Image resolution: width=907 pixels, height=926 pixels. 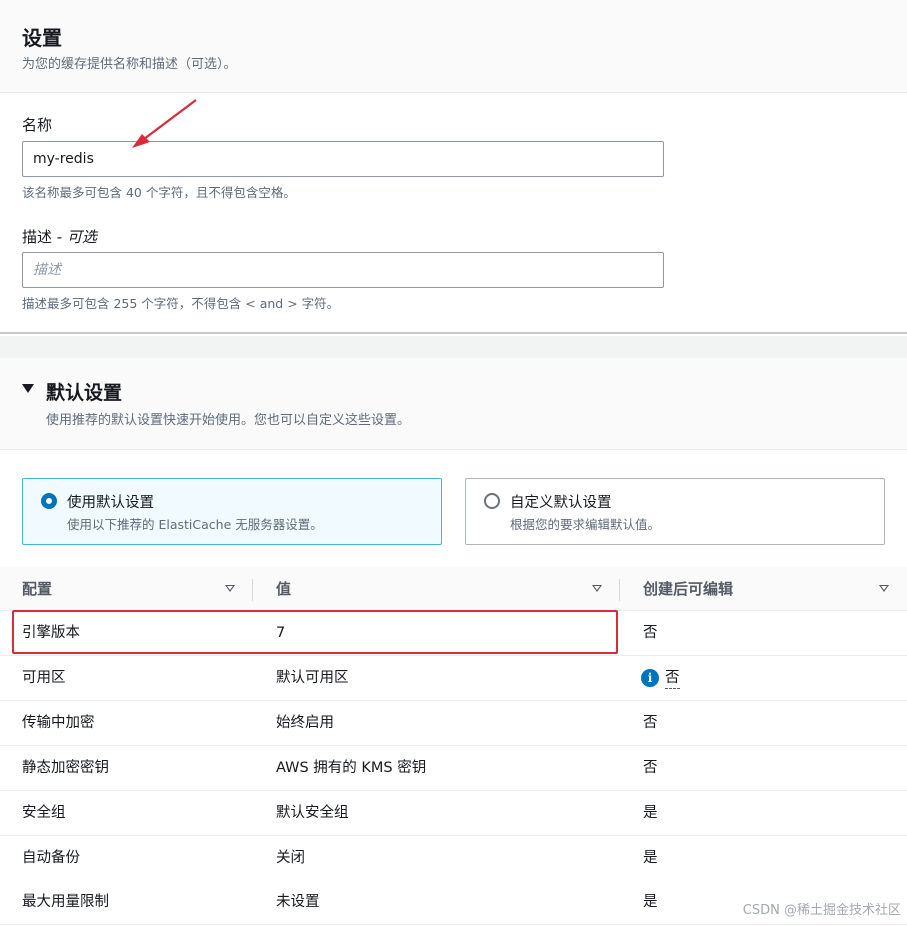 What do you see at coordinates (44, 678) in the screenshot?
I see `cell-config: 可用区` at bounding box center [44, 678].